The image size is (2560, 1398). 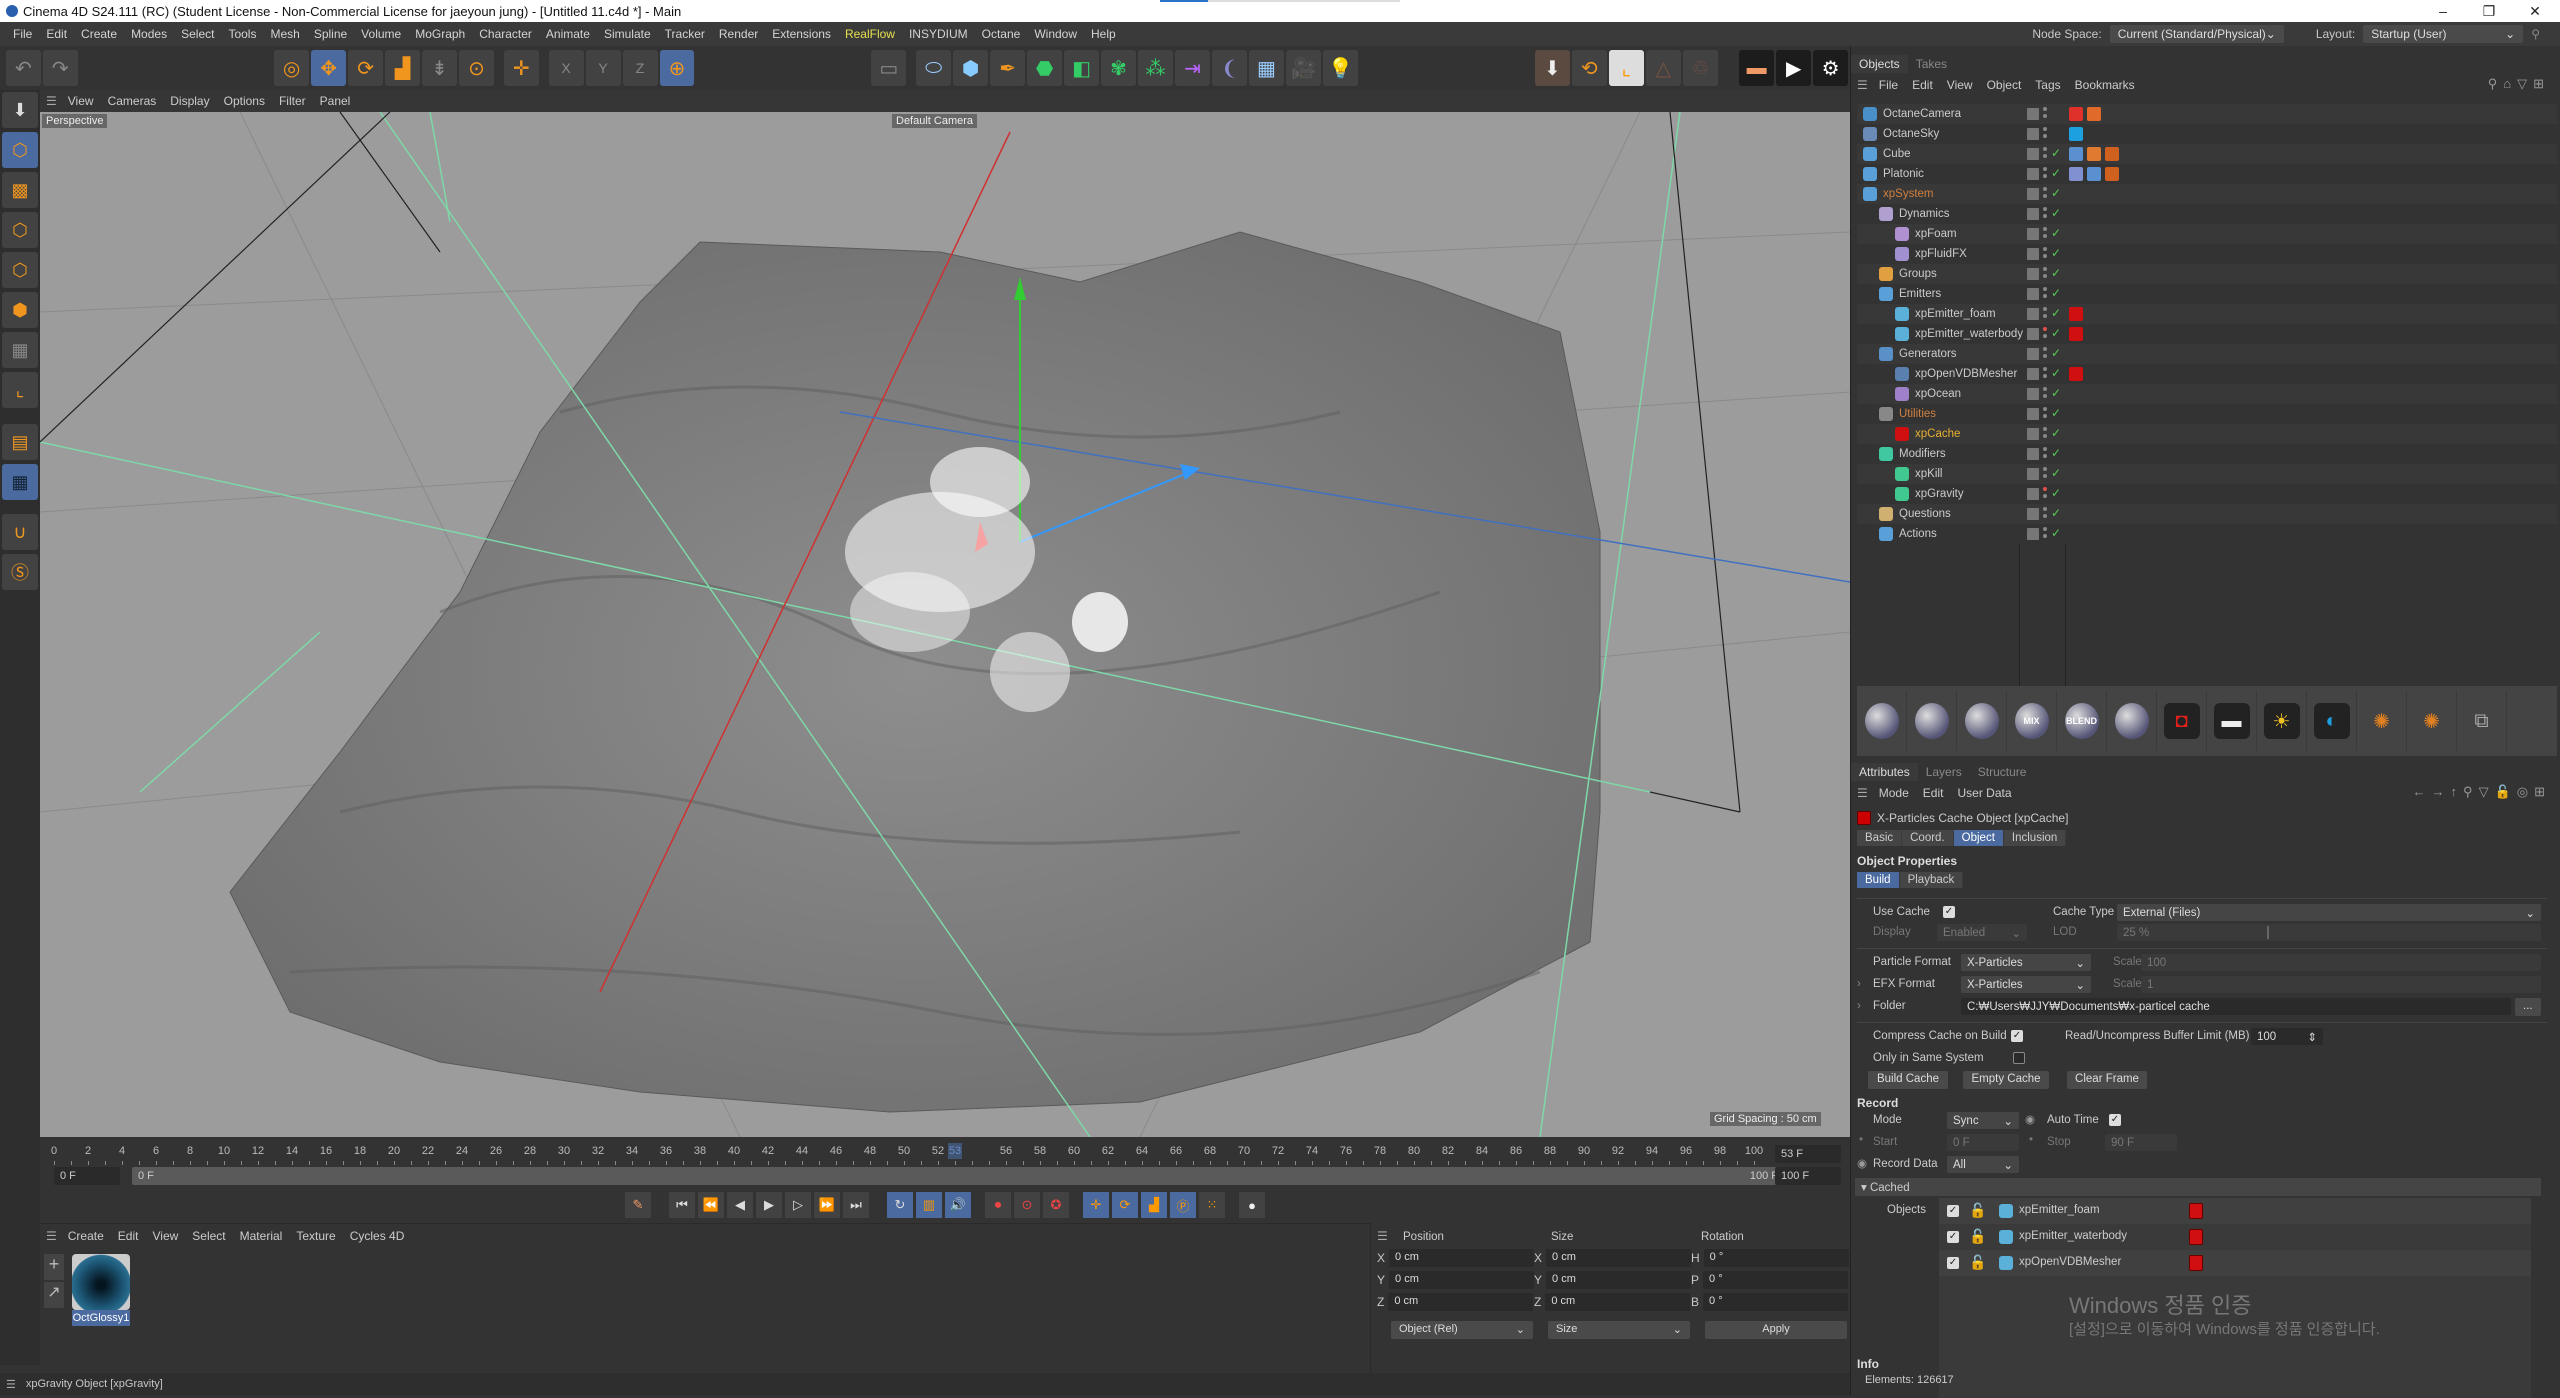 What do you see at coordinates (329, 68) in the screenshot?
I see `move-tool-icon: ✥` at bounding box center [329, 68].